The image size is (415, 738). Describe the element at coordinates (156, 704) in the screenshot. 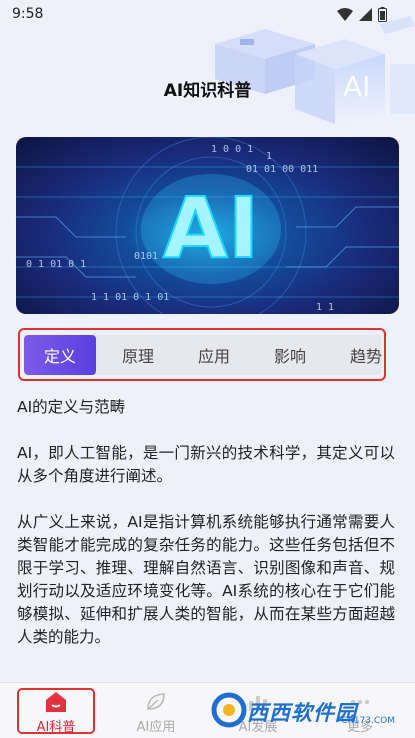

I see `leaf-icon` at that location.